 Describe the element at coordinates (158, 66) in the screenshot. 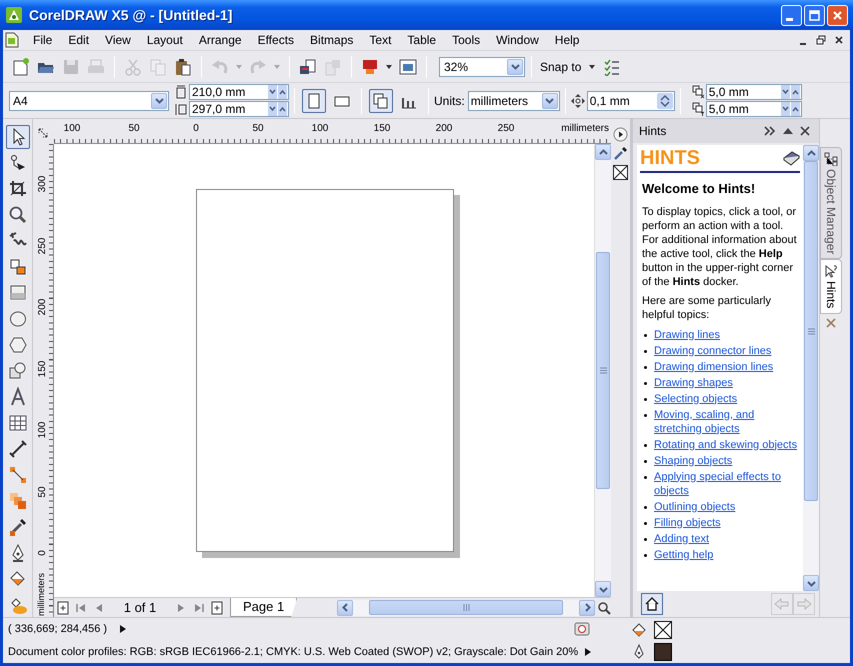

I see `copy-icon` at that location.